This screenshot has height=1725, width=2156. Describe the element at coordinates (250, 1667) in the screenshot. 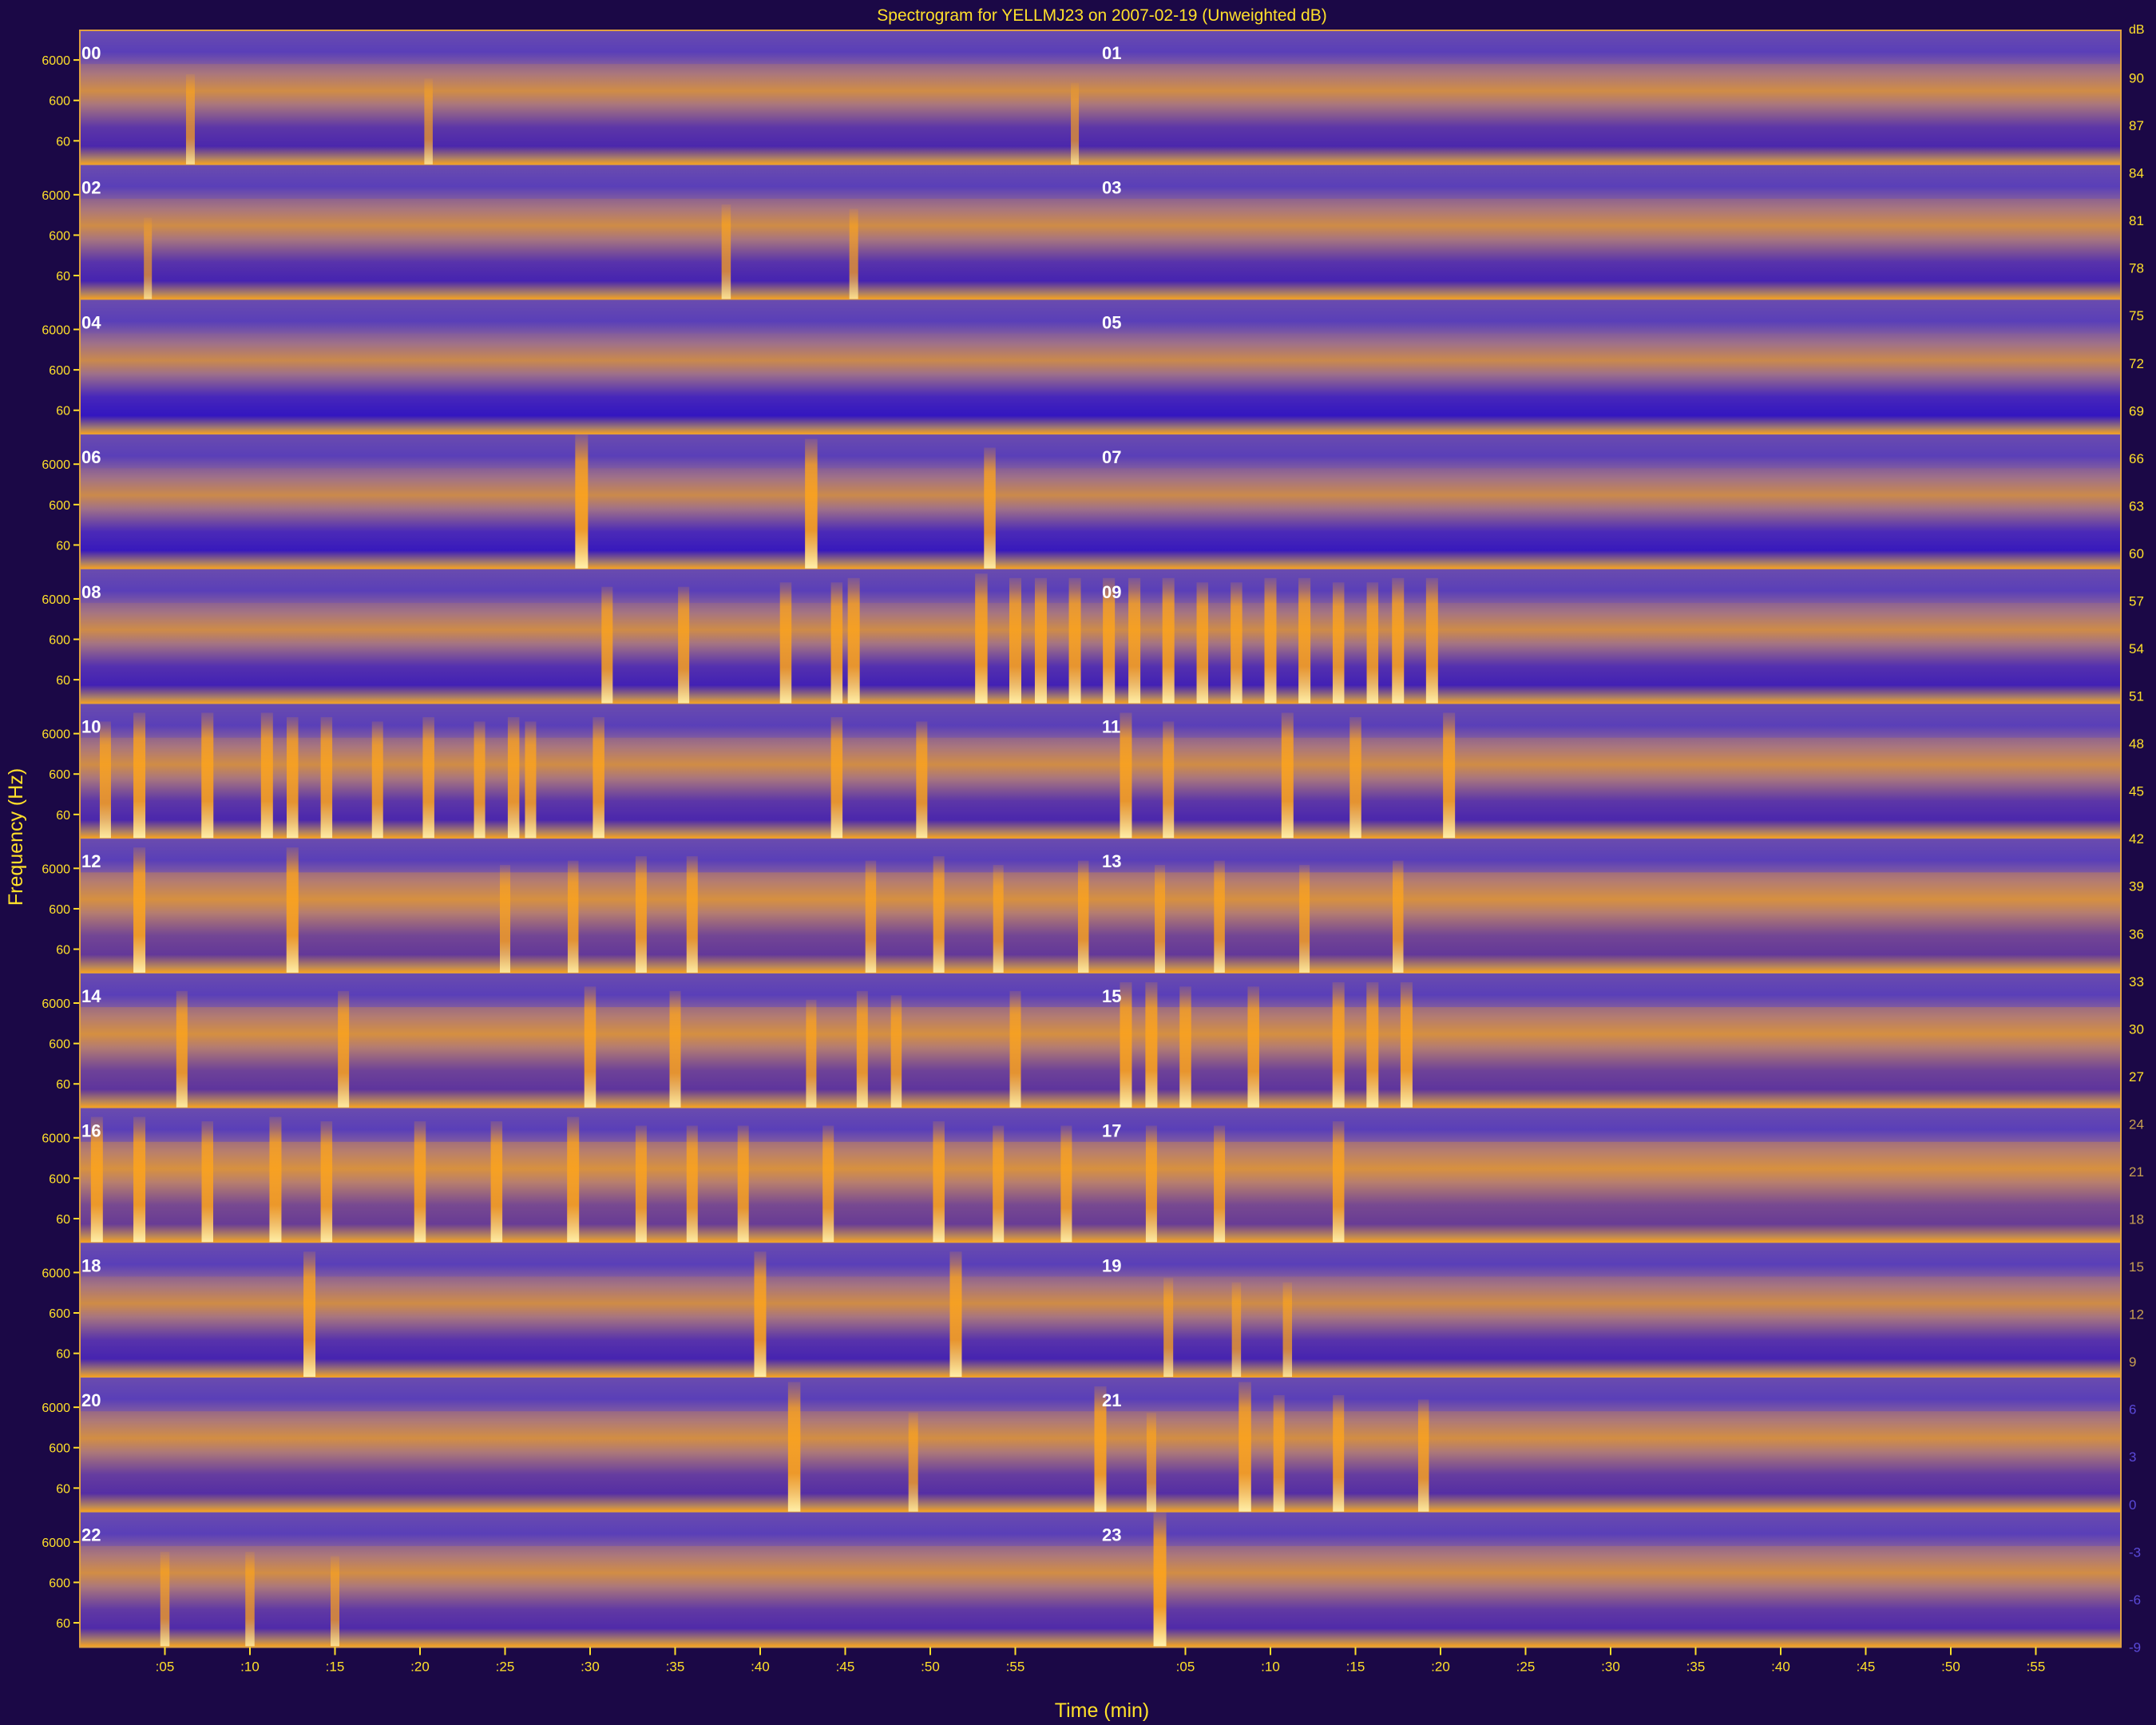

I see `minute-tick-label: :10` at that location.